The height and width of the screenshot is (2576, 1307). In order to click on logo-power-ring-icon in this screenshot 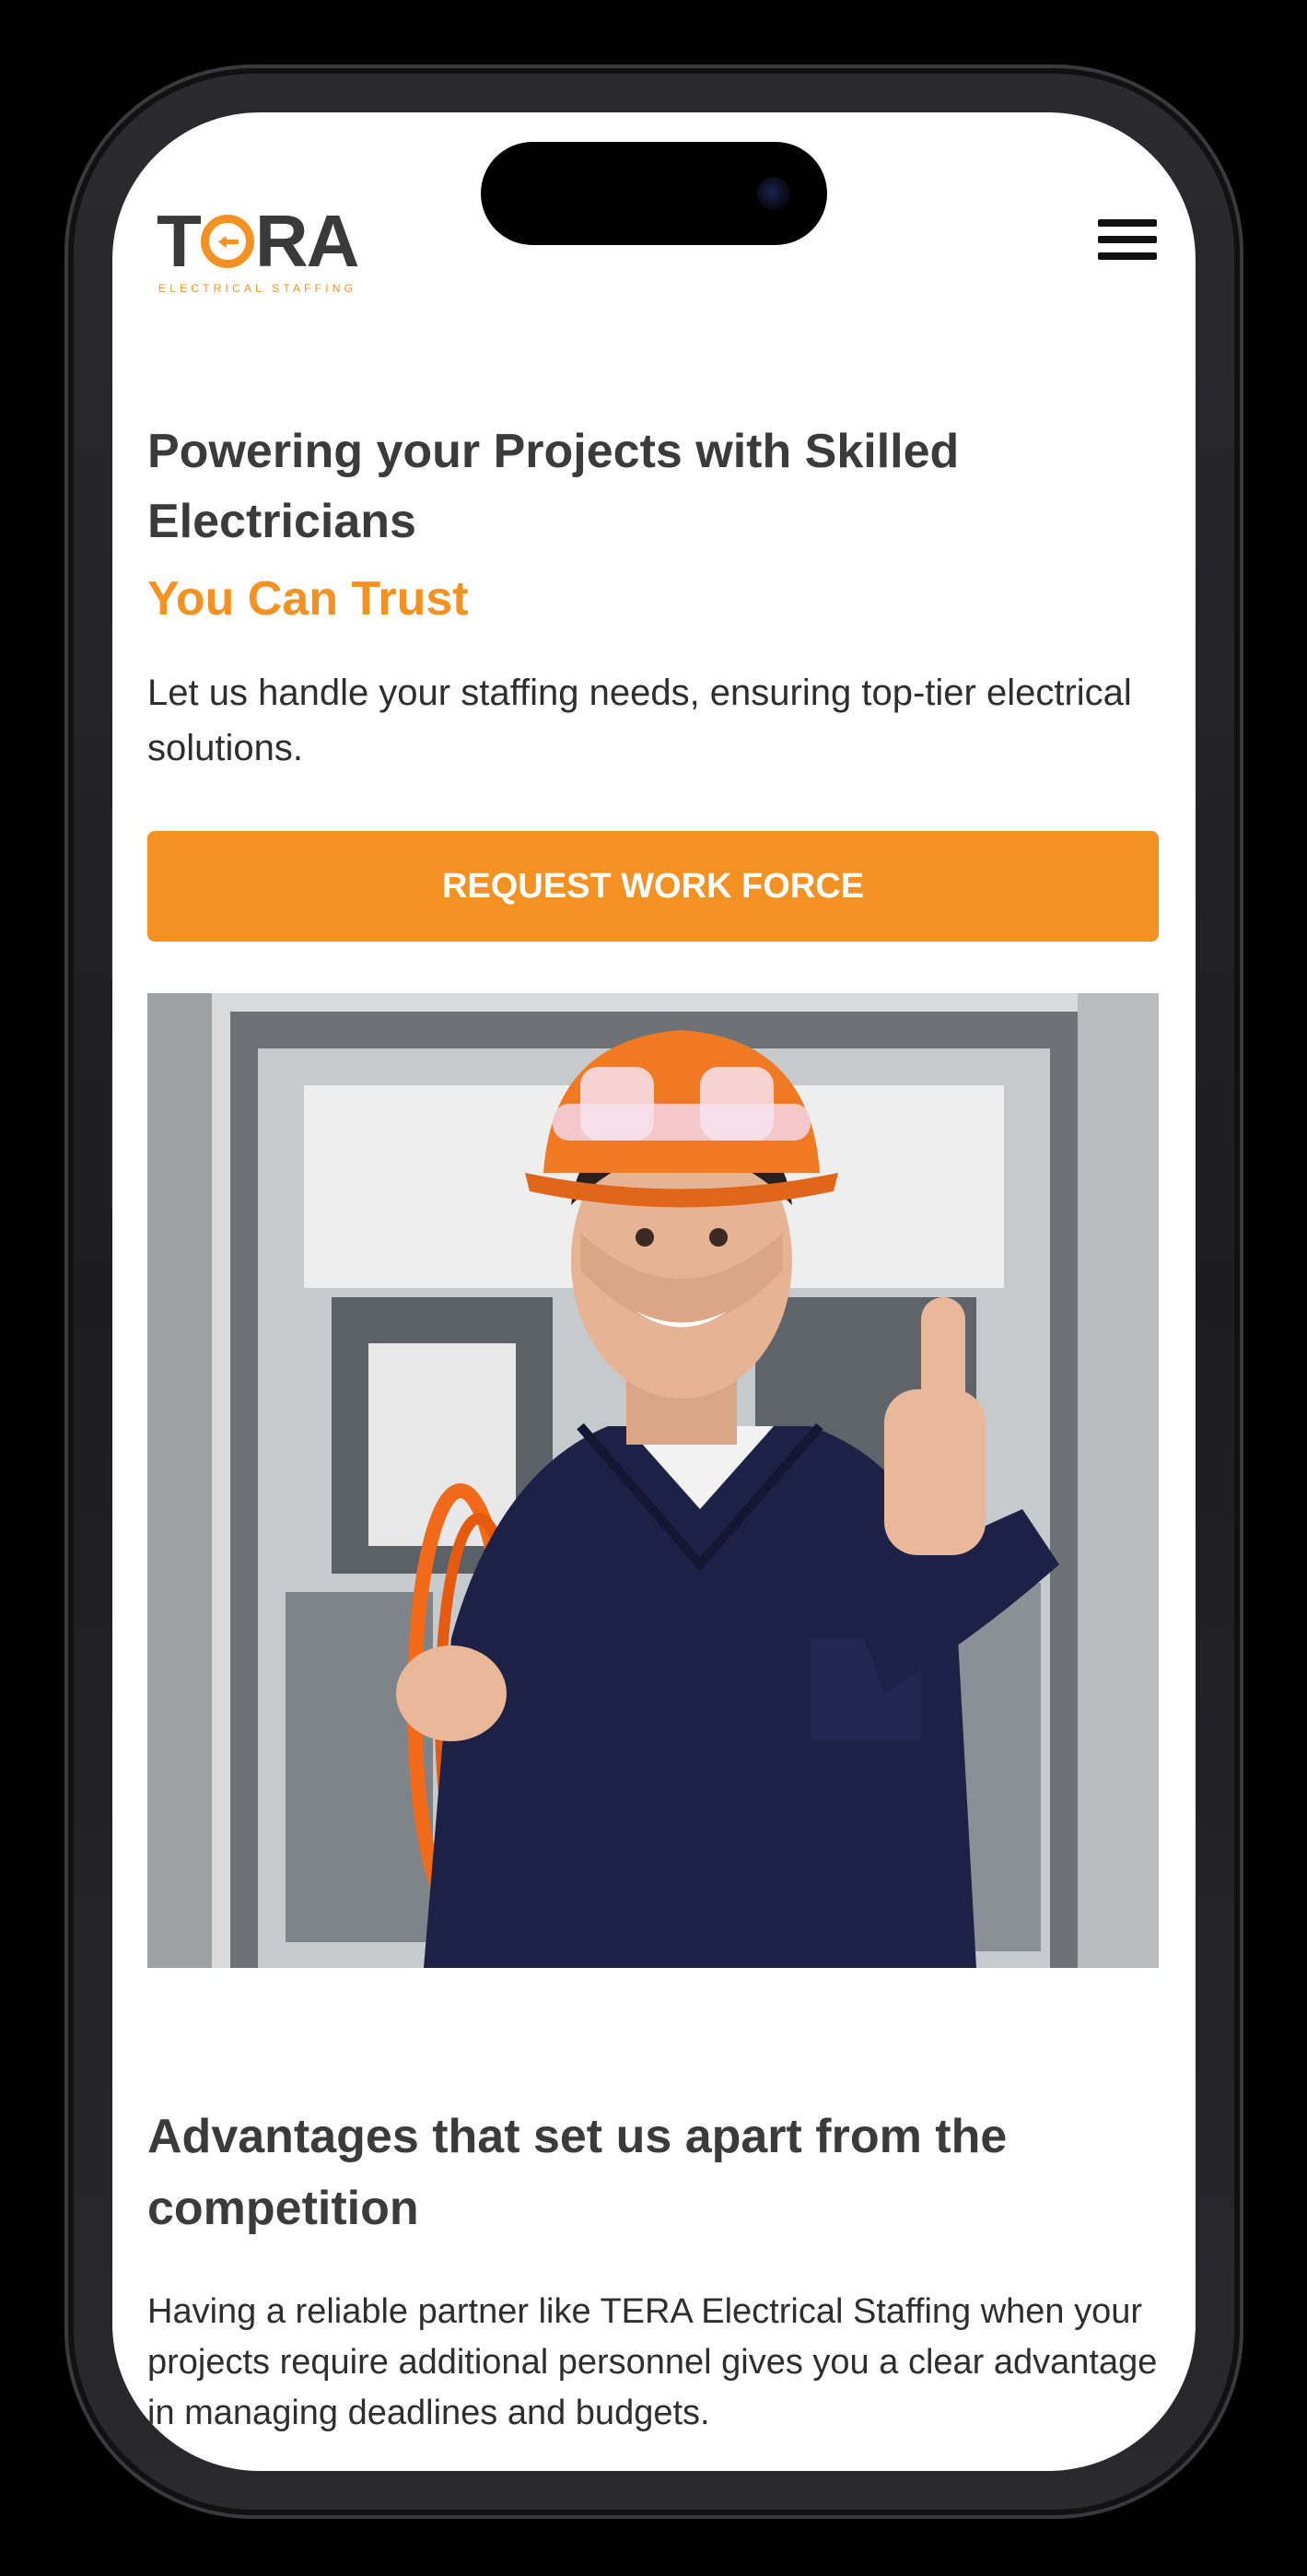, I will do `click(227, 241)`.